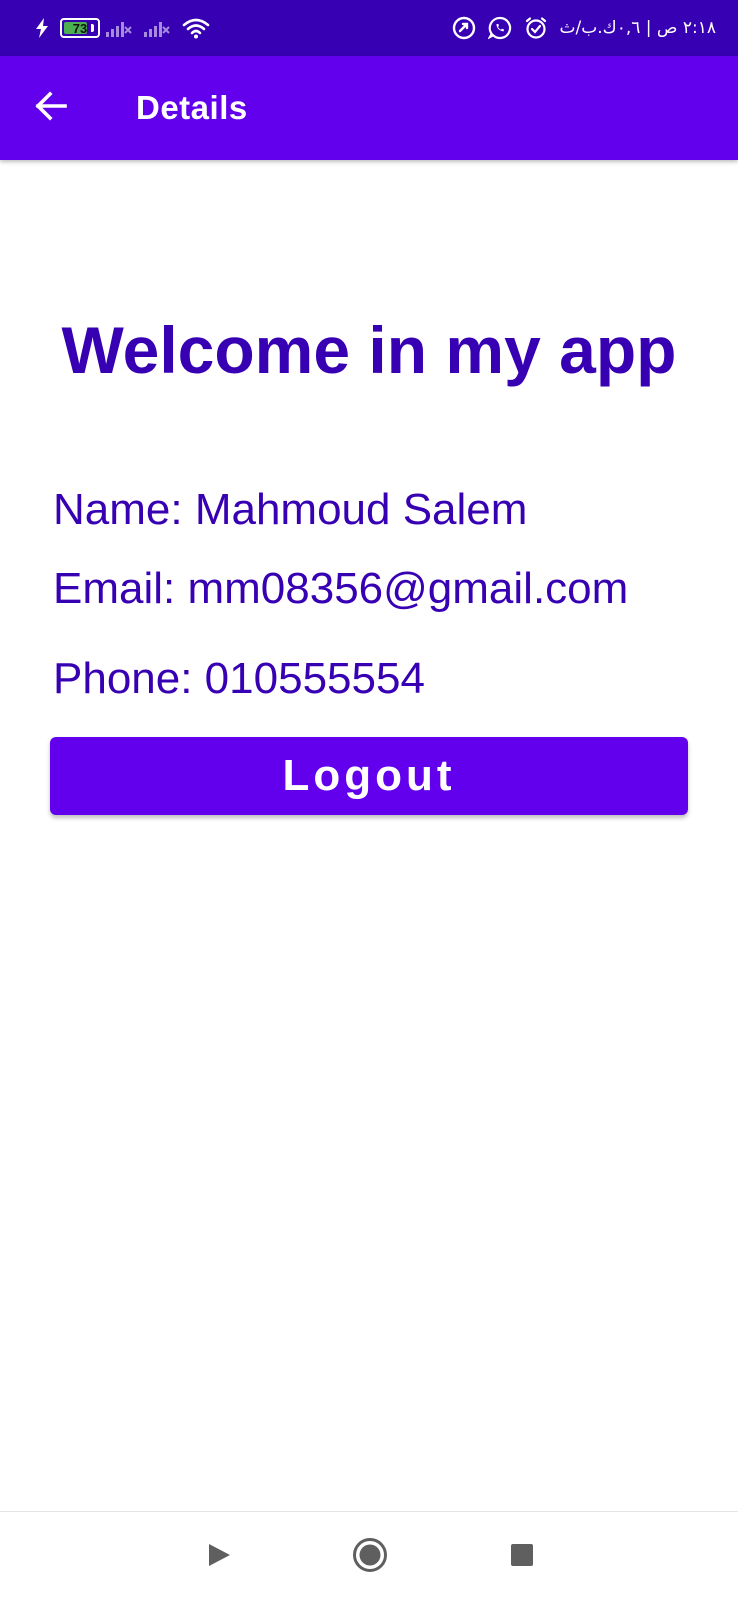 This screenshot has height=1600, width=738. I want to click on battery-indicator: 73, so click(80, 28).